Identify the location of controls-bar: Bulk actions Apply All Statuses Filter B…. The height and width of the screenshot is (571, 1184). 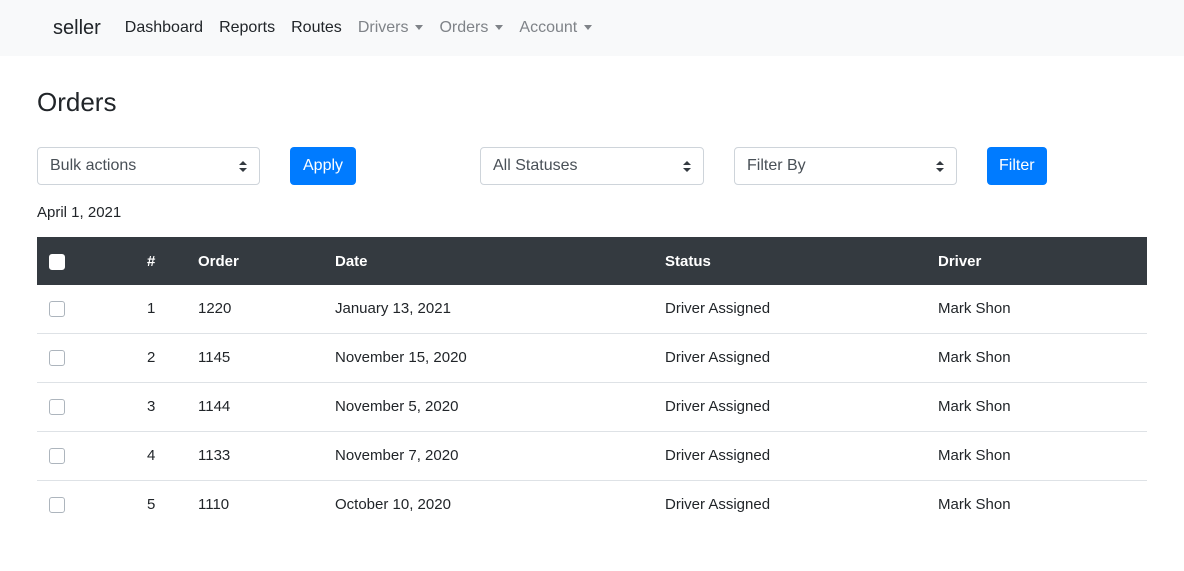
(592, 166).